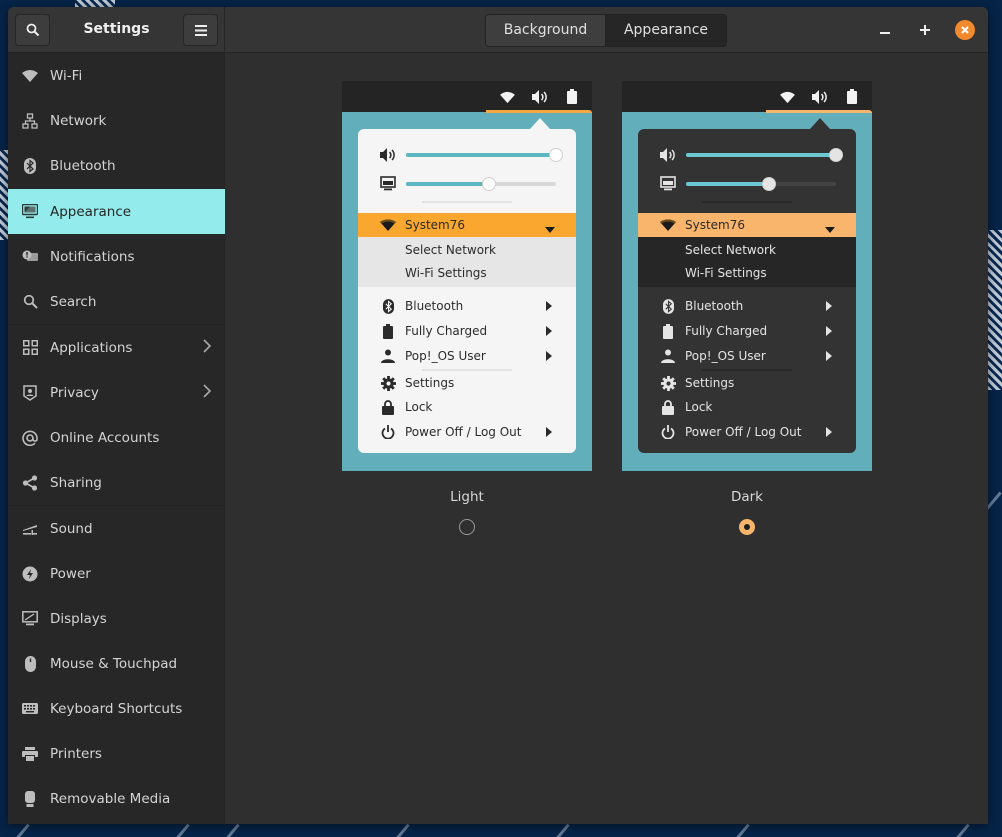  Describe the element at coordinates (116, 618) in the screenshot. I see `sidebar-item-displays: Displays` at that location.